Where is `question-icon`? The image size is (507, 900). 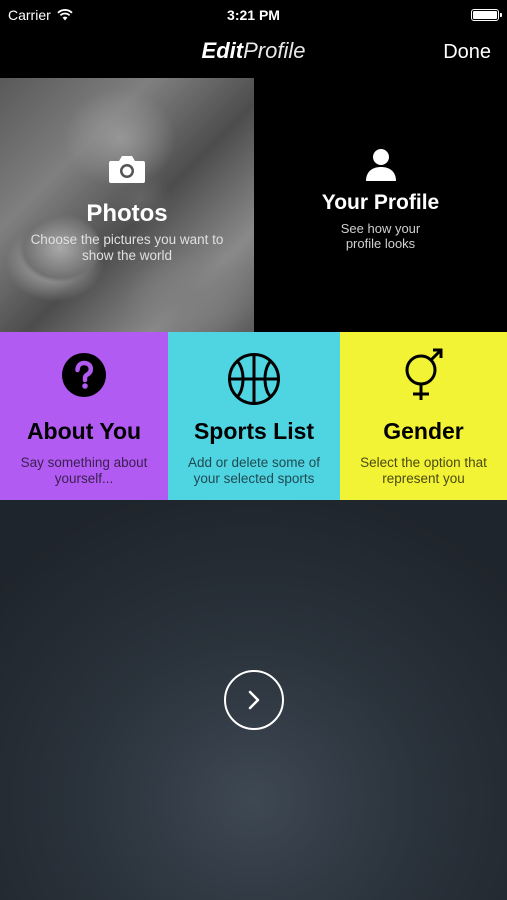 question-icon is located at coordinates (84, 375).